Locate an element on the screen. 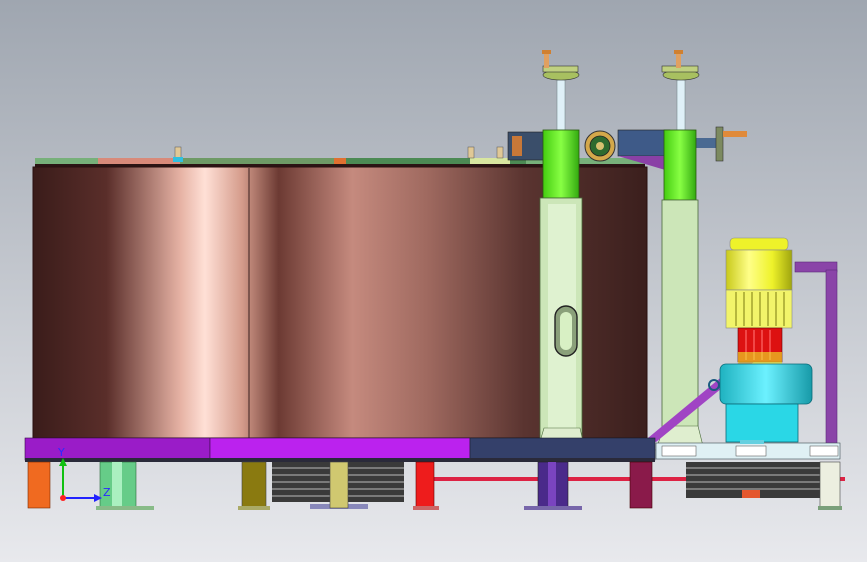 The height and width of the screenshot is (562, 867). axis-y-label: Y is located at coordinates (61, 452).